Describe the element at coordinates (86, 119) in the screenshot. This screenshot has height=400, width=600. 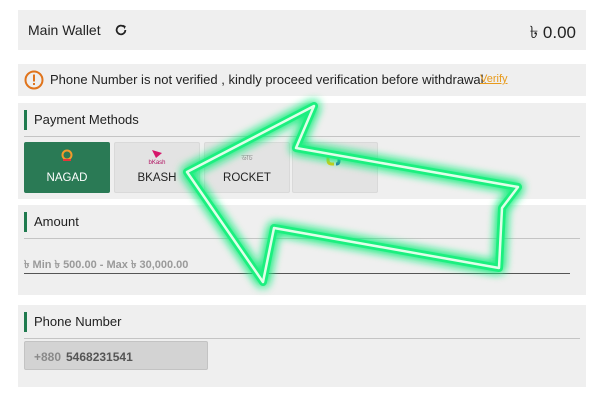
I see `section-title: Payment Methods` at that location.